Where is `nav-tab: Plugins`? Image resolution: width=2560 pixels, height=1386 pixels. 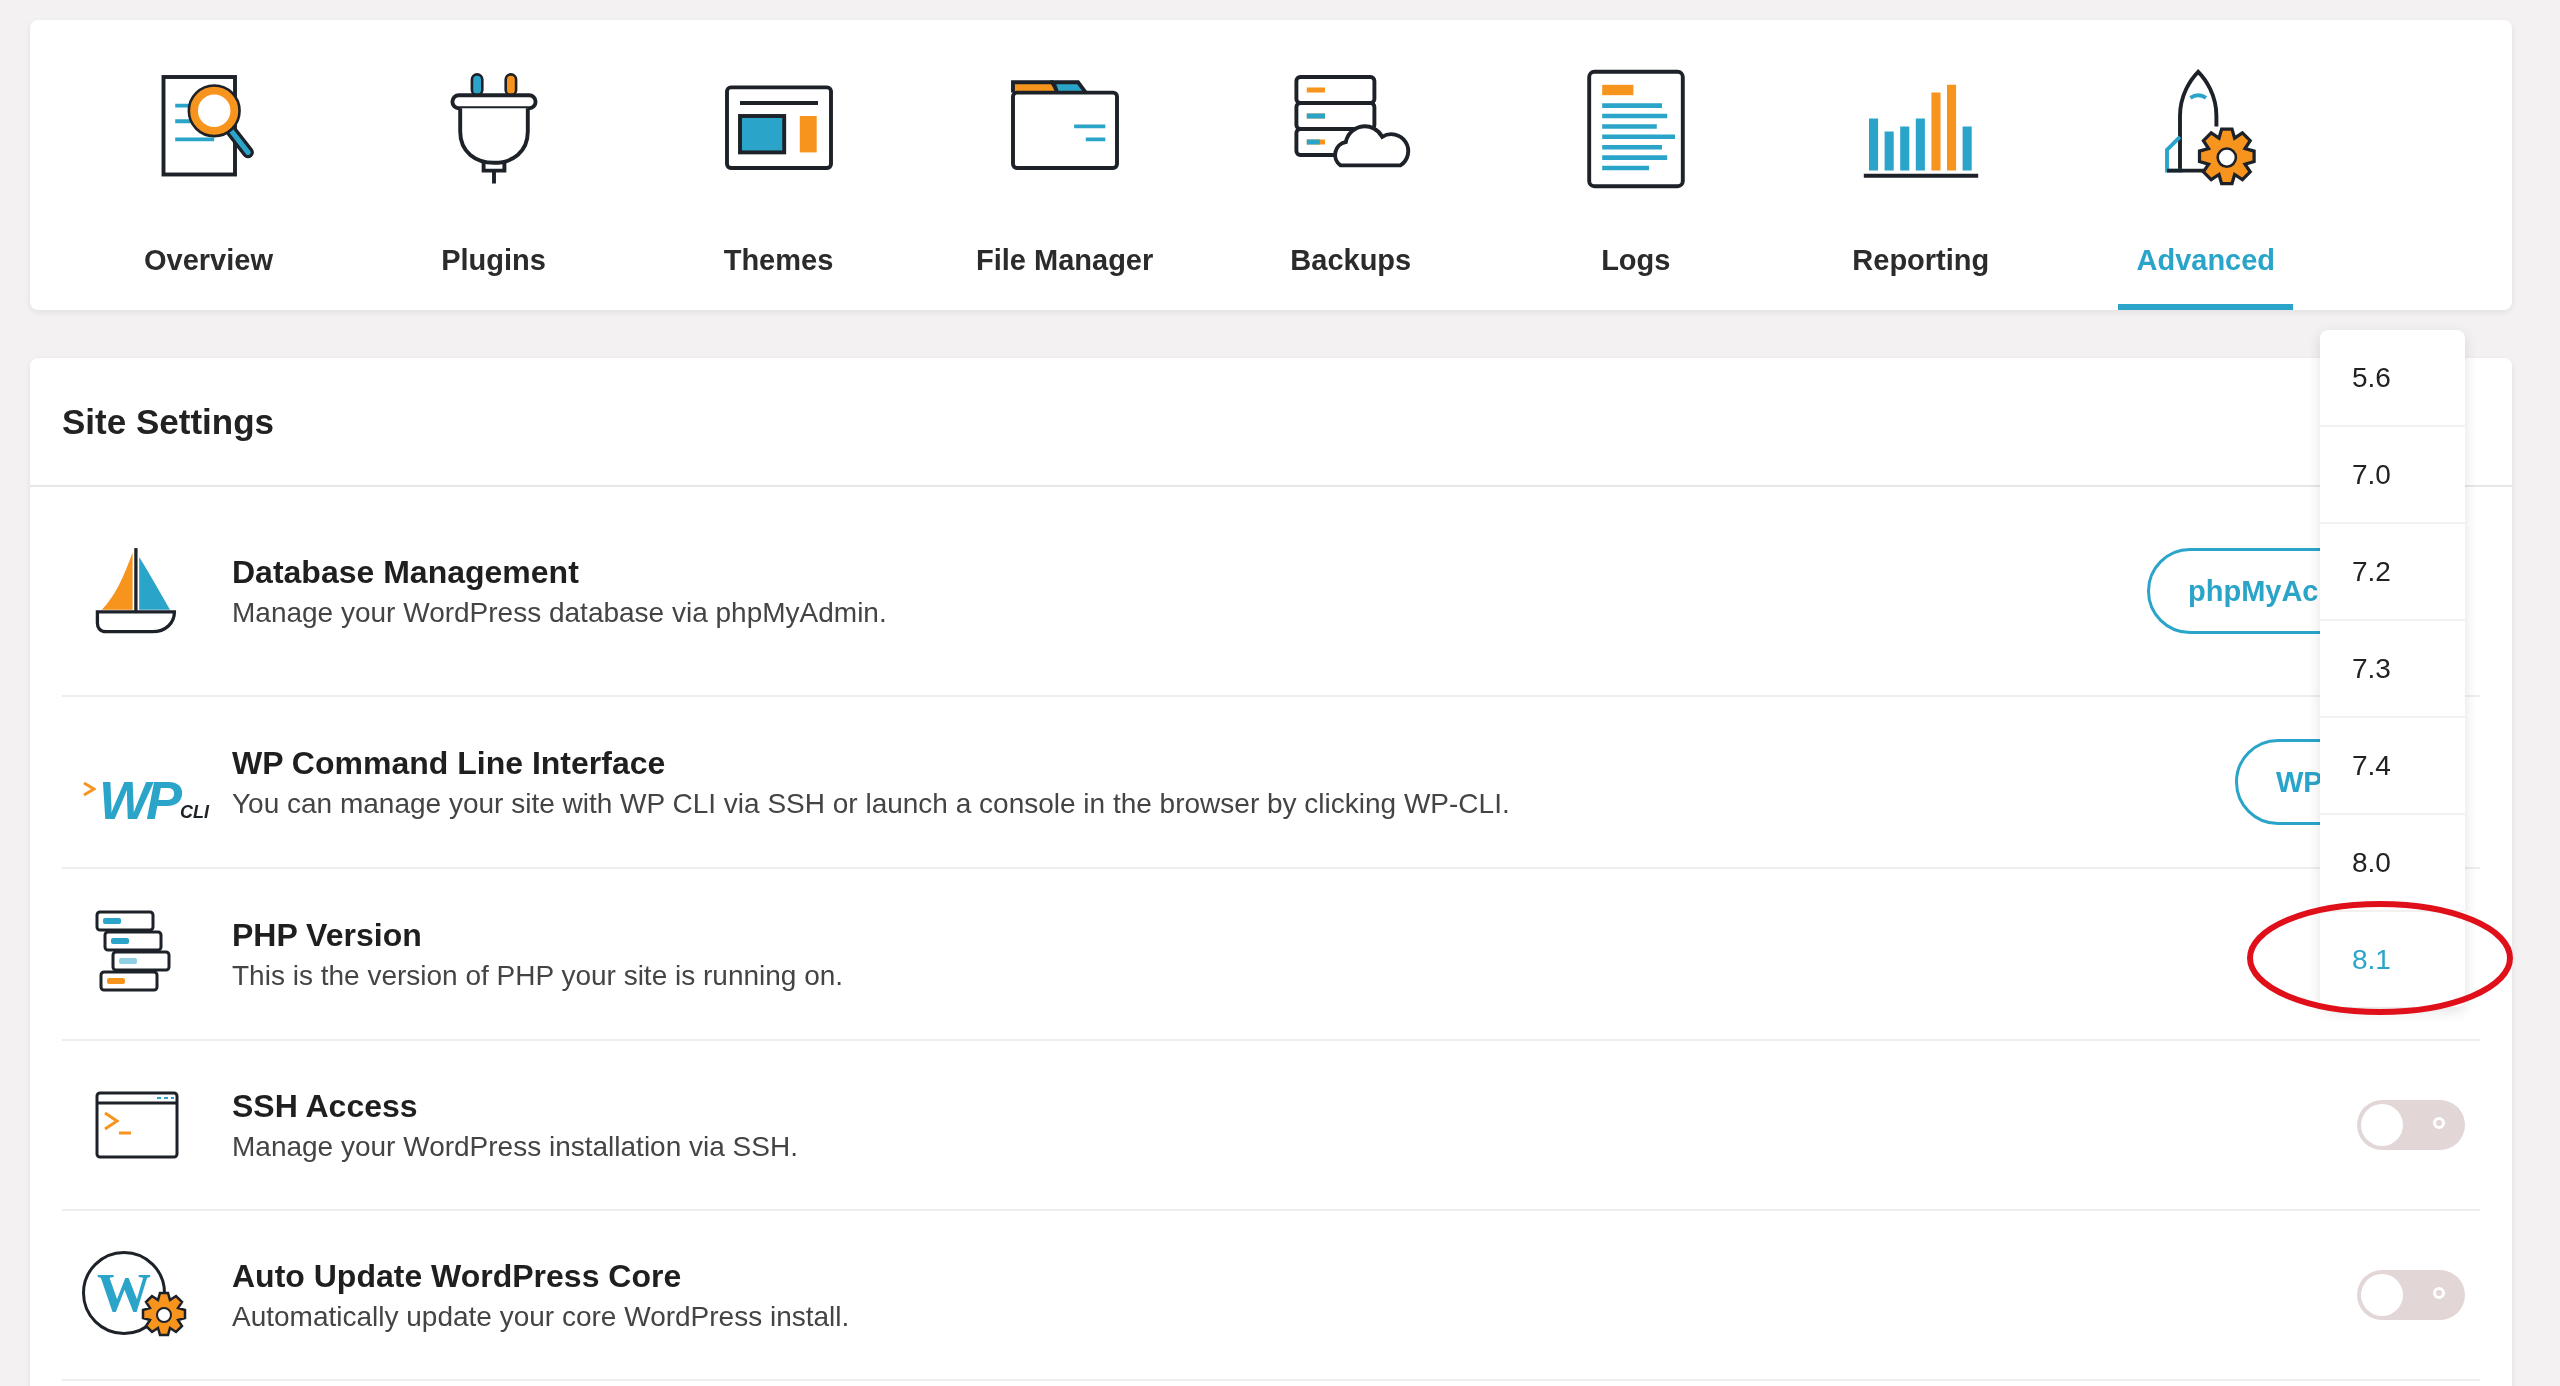
nav-tab: Plugins is located at coordinates (493, 165).